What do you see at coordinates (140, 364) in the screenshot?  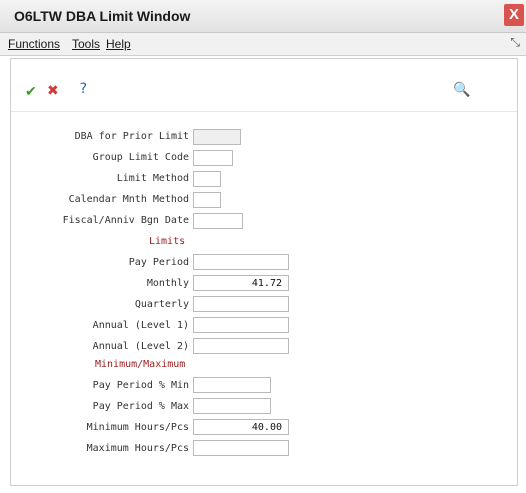 I see `minmax-section-heading: Minimum/Maximum` at bounding box center [140, 364].